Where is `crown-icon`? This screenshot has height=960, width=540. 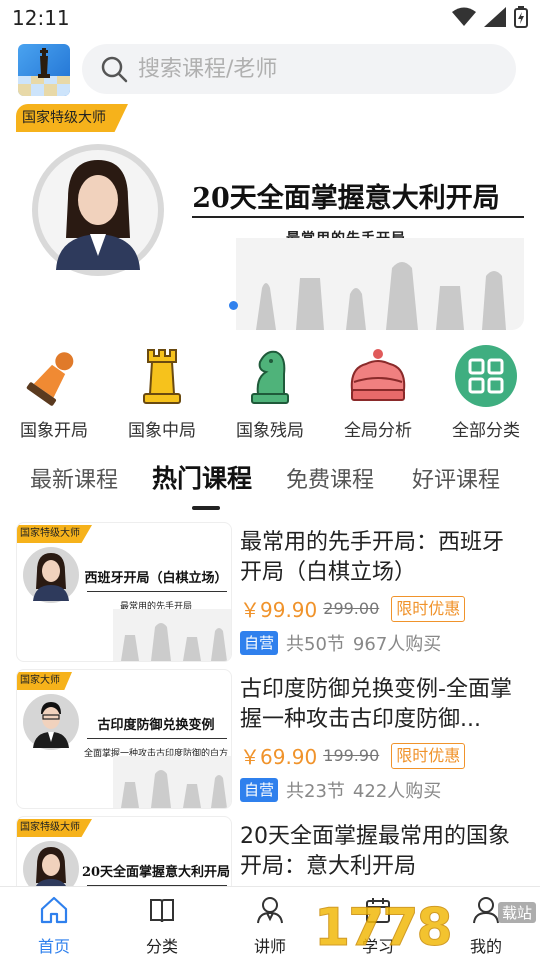
crown-icon is located at coordinates (378, 375).